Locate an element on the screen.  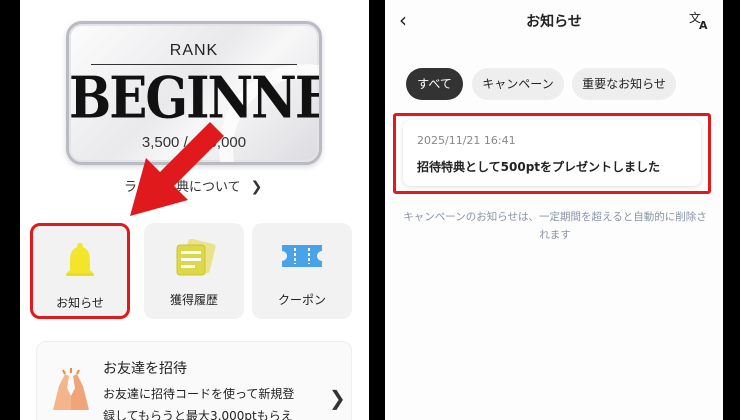
notice-item: 2025/11/21 16:41 招待特典として500ptをプレゼントしました is located at coordinates (552, 153).